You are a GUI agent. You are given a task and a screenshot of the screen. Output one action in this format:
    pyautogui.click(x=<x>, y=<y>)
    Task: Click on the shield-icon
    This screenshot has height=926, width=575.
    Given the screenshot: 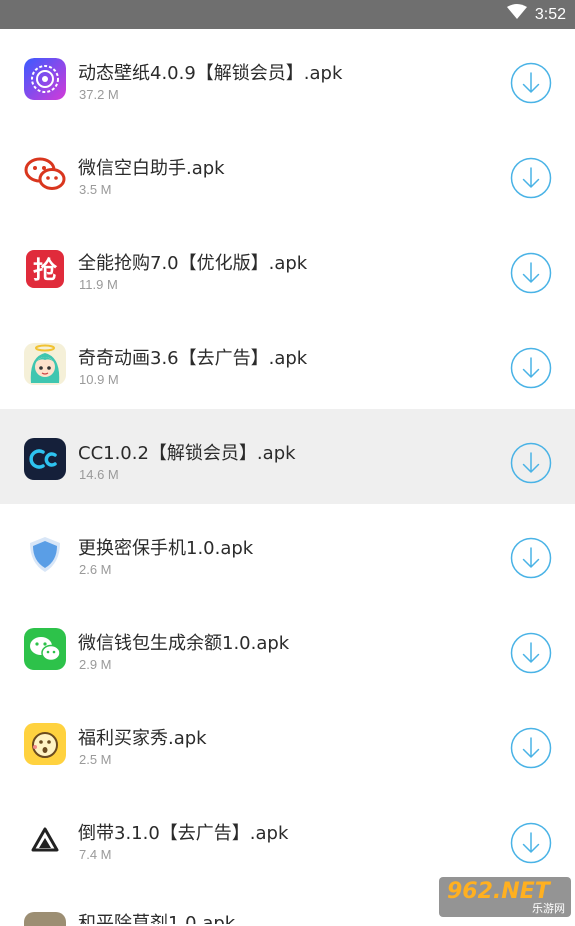 What is the action you would take?
    pyautogui.click(x=45, y=554)
    